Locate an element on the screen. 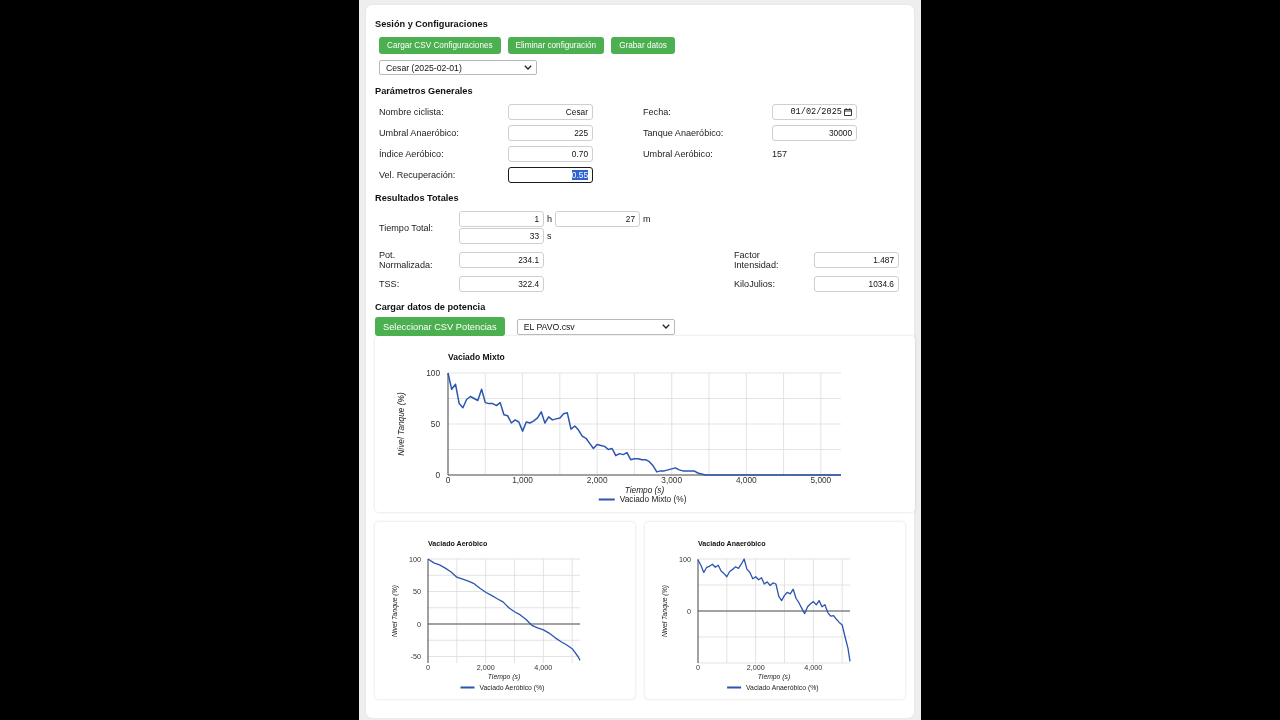 The width and height of the screenshot is (1280, 720). y-tick-label: 100 is located at coordinates (433, 373).